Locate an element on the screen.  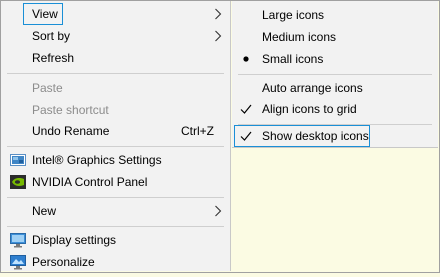
menu-item-label: Intel® Graphics Settings is located at coordinates (97, 160).